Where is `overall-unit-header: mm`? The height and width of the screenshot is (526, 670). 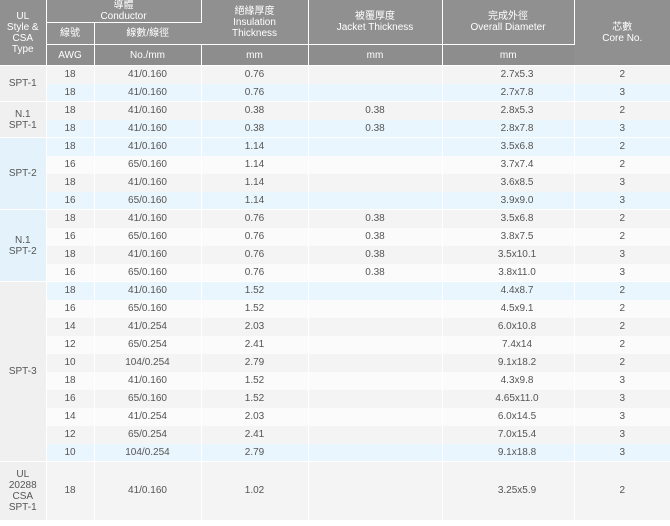 overall-unit-header: mm is located at coordinates (508, 55).